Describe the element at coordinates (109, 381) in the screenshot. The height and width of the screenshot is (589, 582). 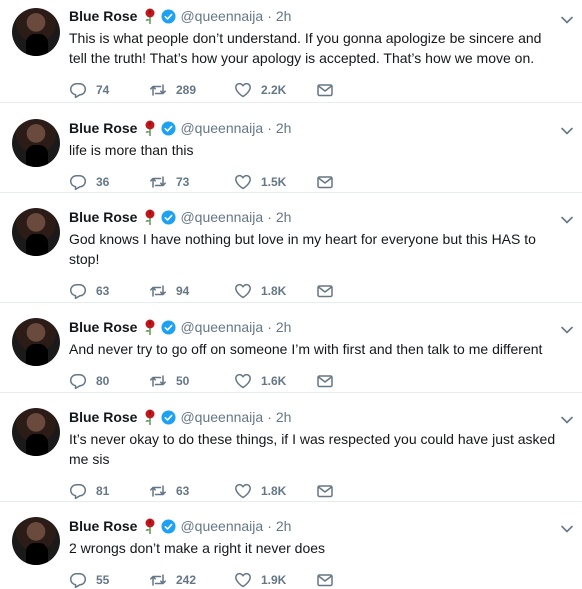
I see `reply-button: 80` at that location.